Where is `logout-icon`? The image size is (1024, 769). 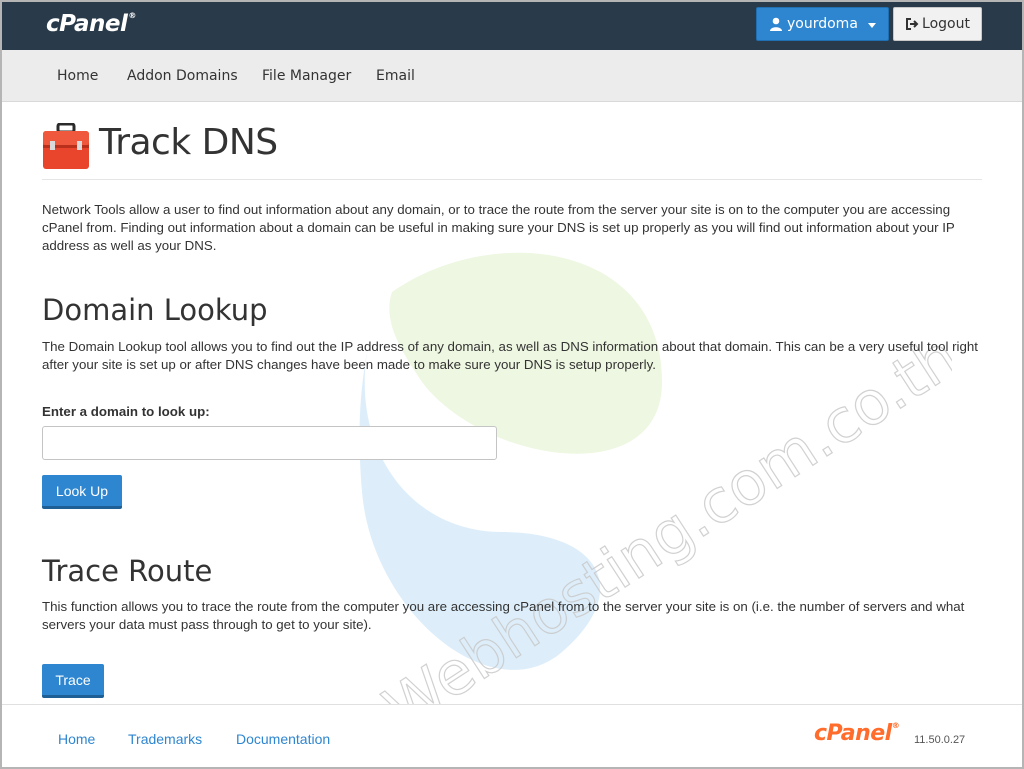 logout-icon is located at coordinates (912, 24).